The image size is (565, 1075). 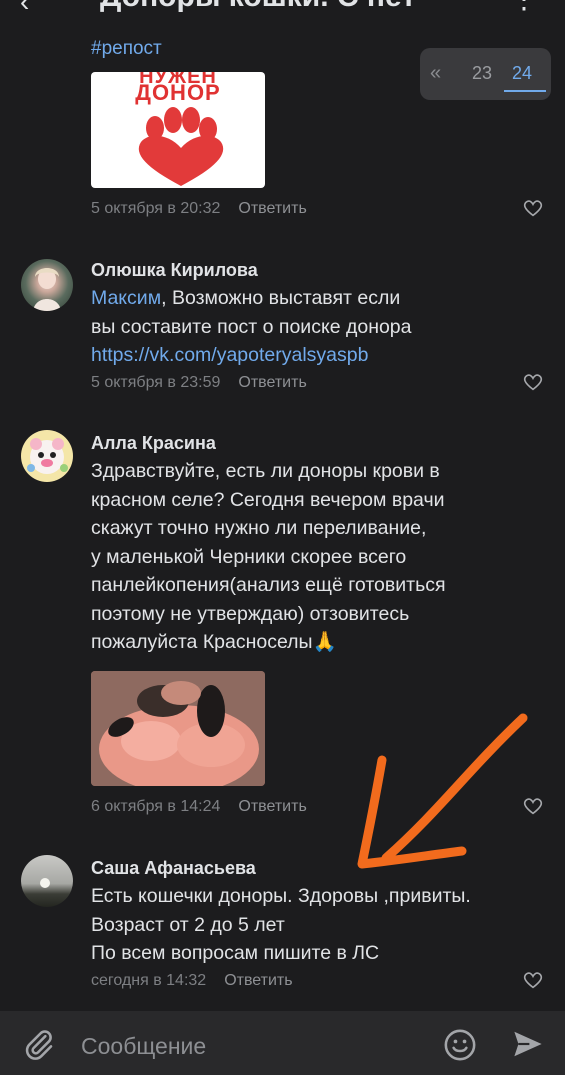 I want to click on paw-heart-icon, so click(x=181, y=146).